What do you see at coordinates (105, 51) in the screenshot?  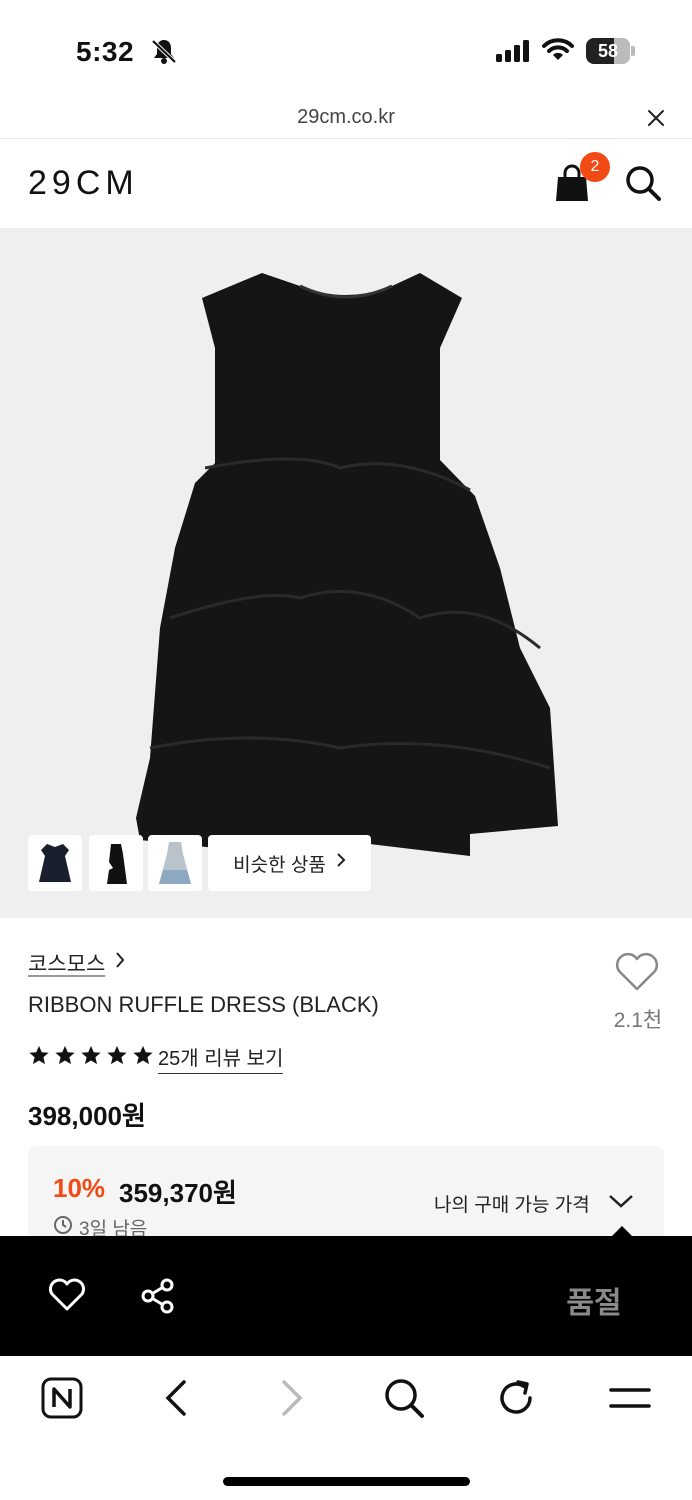 I see `status-time: 5:32` at bounding box center [105, 51].